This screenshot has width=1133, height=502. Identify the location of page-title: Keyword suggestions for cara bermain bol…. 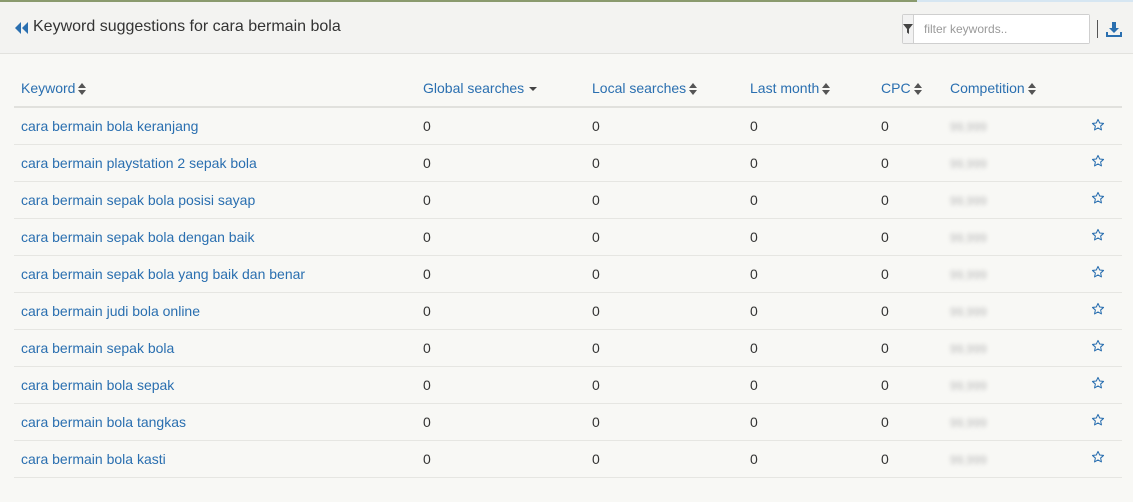
(187, 26).